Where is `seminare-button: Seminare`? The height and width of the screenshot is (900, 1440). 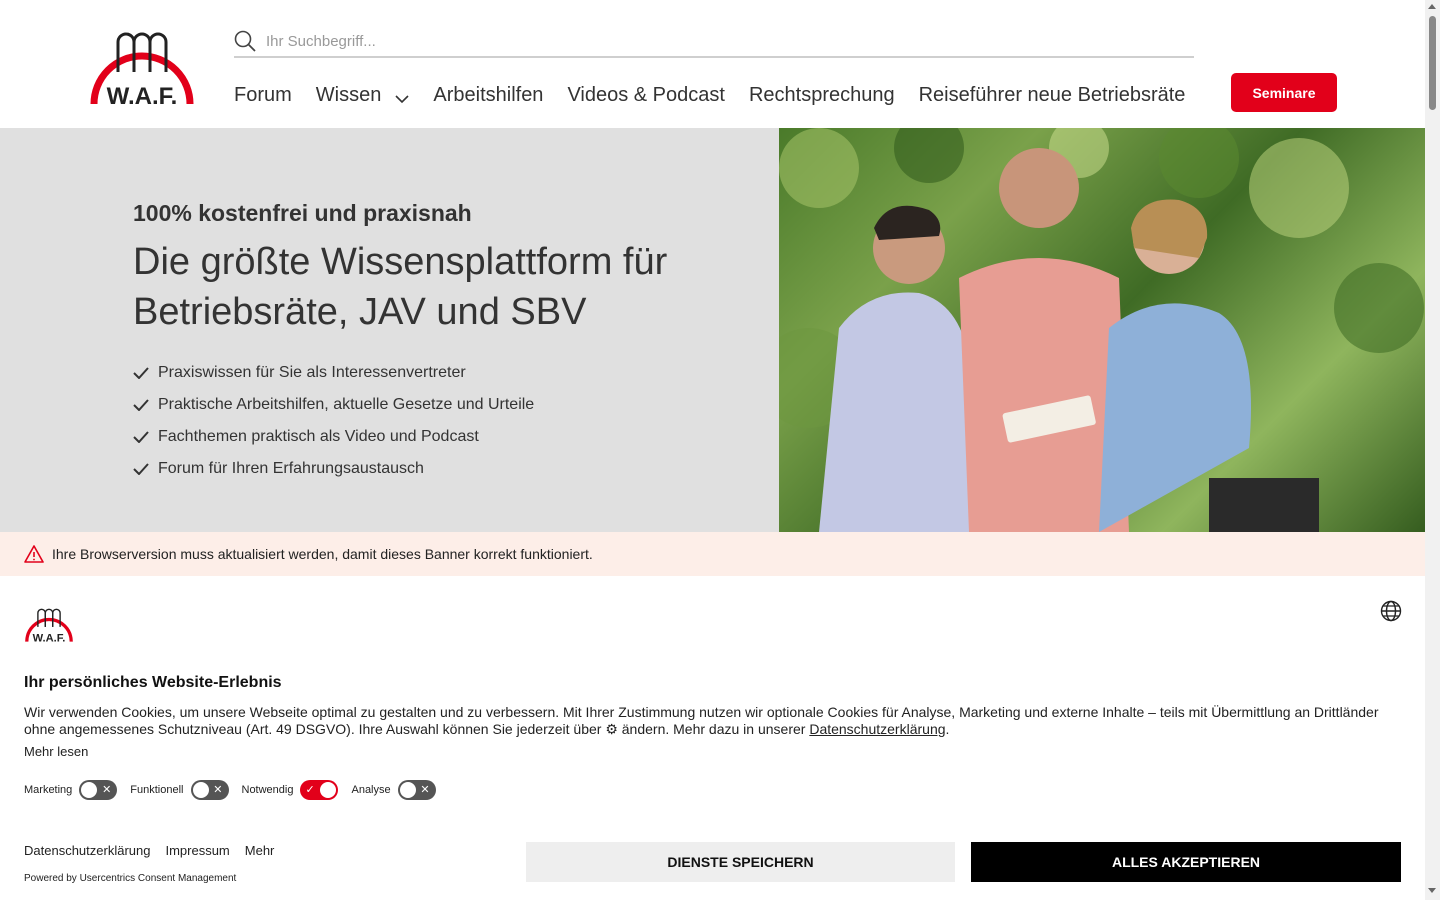
seminare-button: Seminare is located at coordinates (1284, 92).